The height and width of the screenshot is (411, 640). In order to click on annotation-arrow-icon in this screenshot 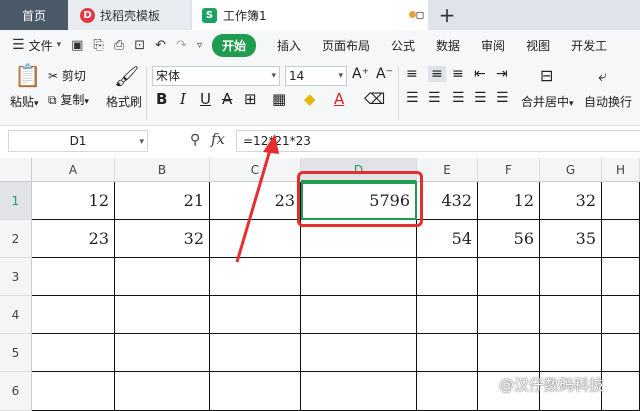, I will do `click(257, 198)`.